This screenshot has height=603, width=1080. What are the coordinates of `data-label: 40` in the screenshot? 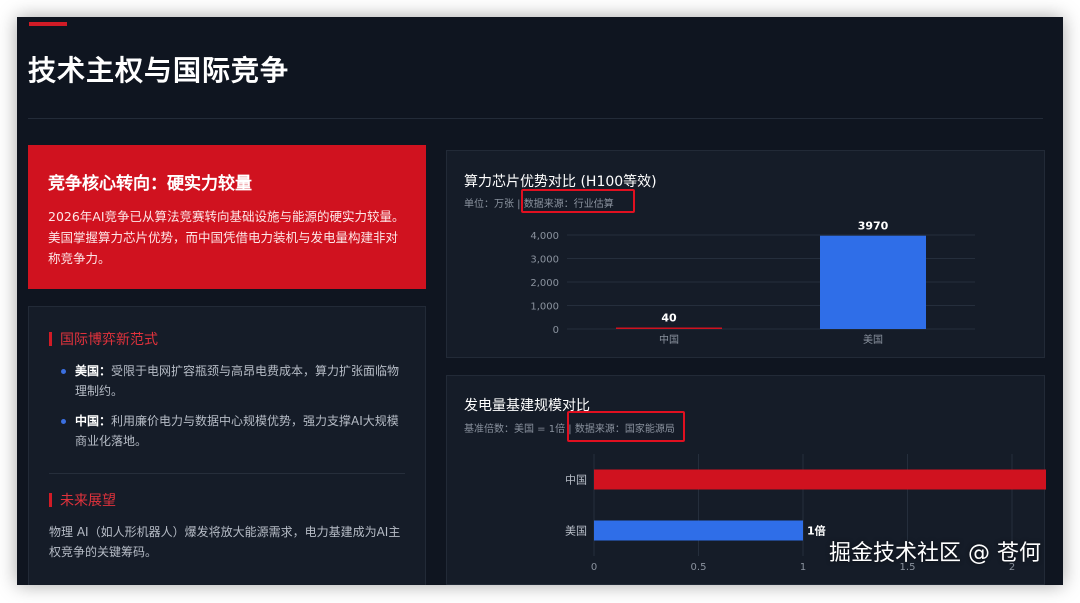 It's located at (669, 318).